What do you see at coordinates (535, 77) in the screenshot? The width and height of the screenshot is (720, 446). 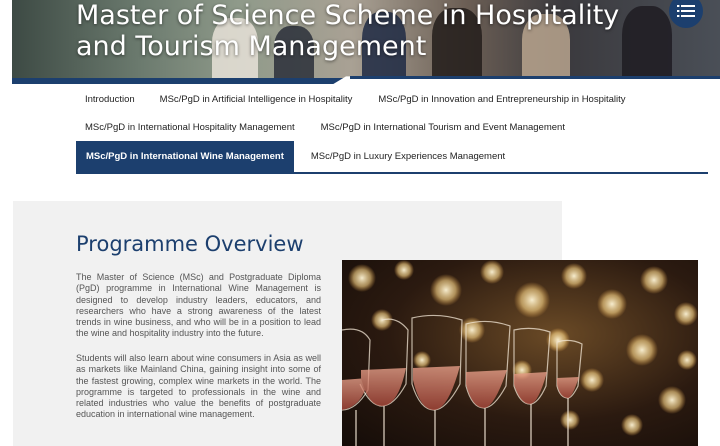 I see `hero-accent-line` at bounding box center [535, 77].